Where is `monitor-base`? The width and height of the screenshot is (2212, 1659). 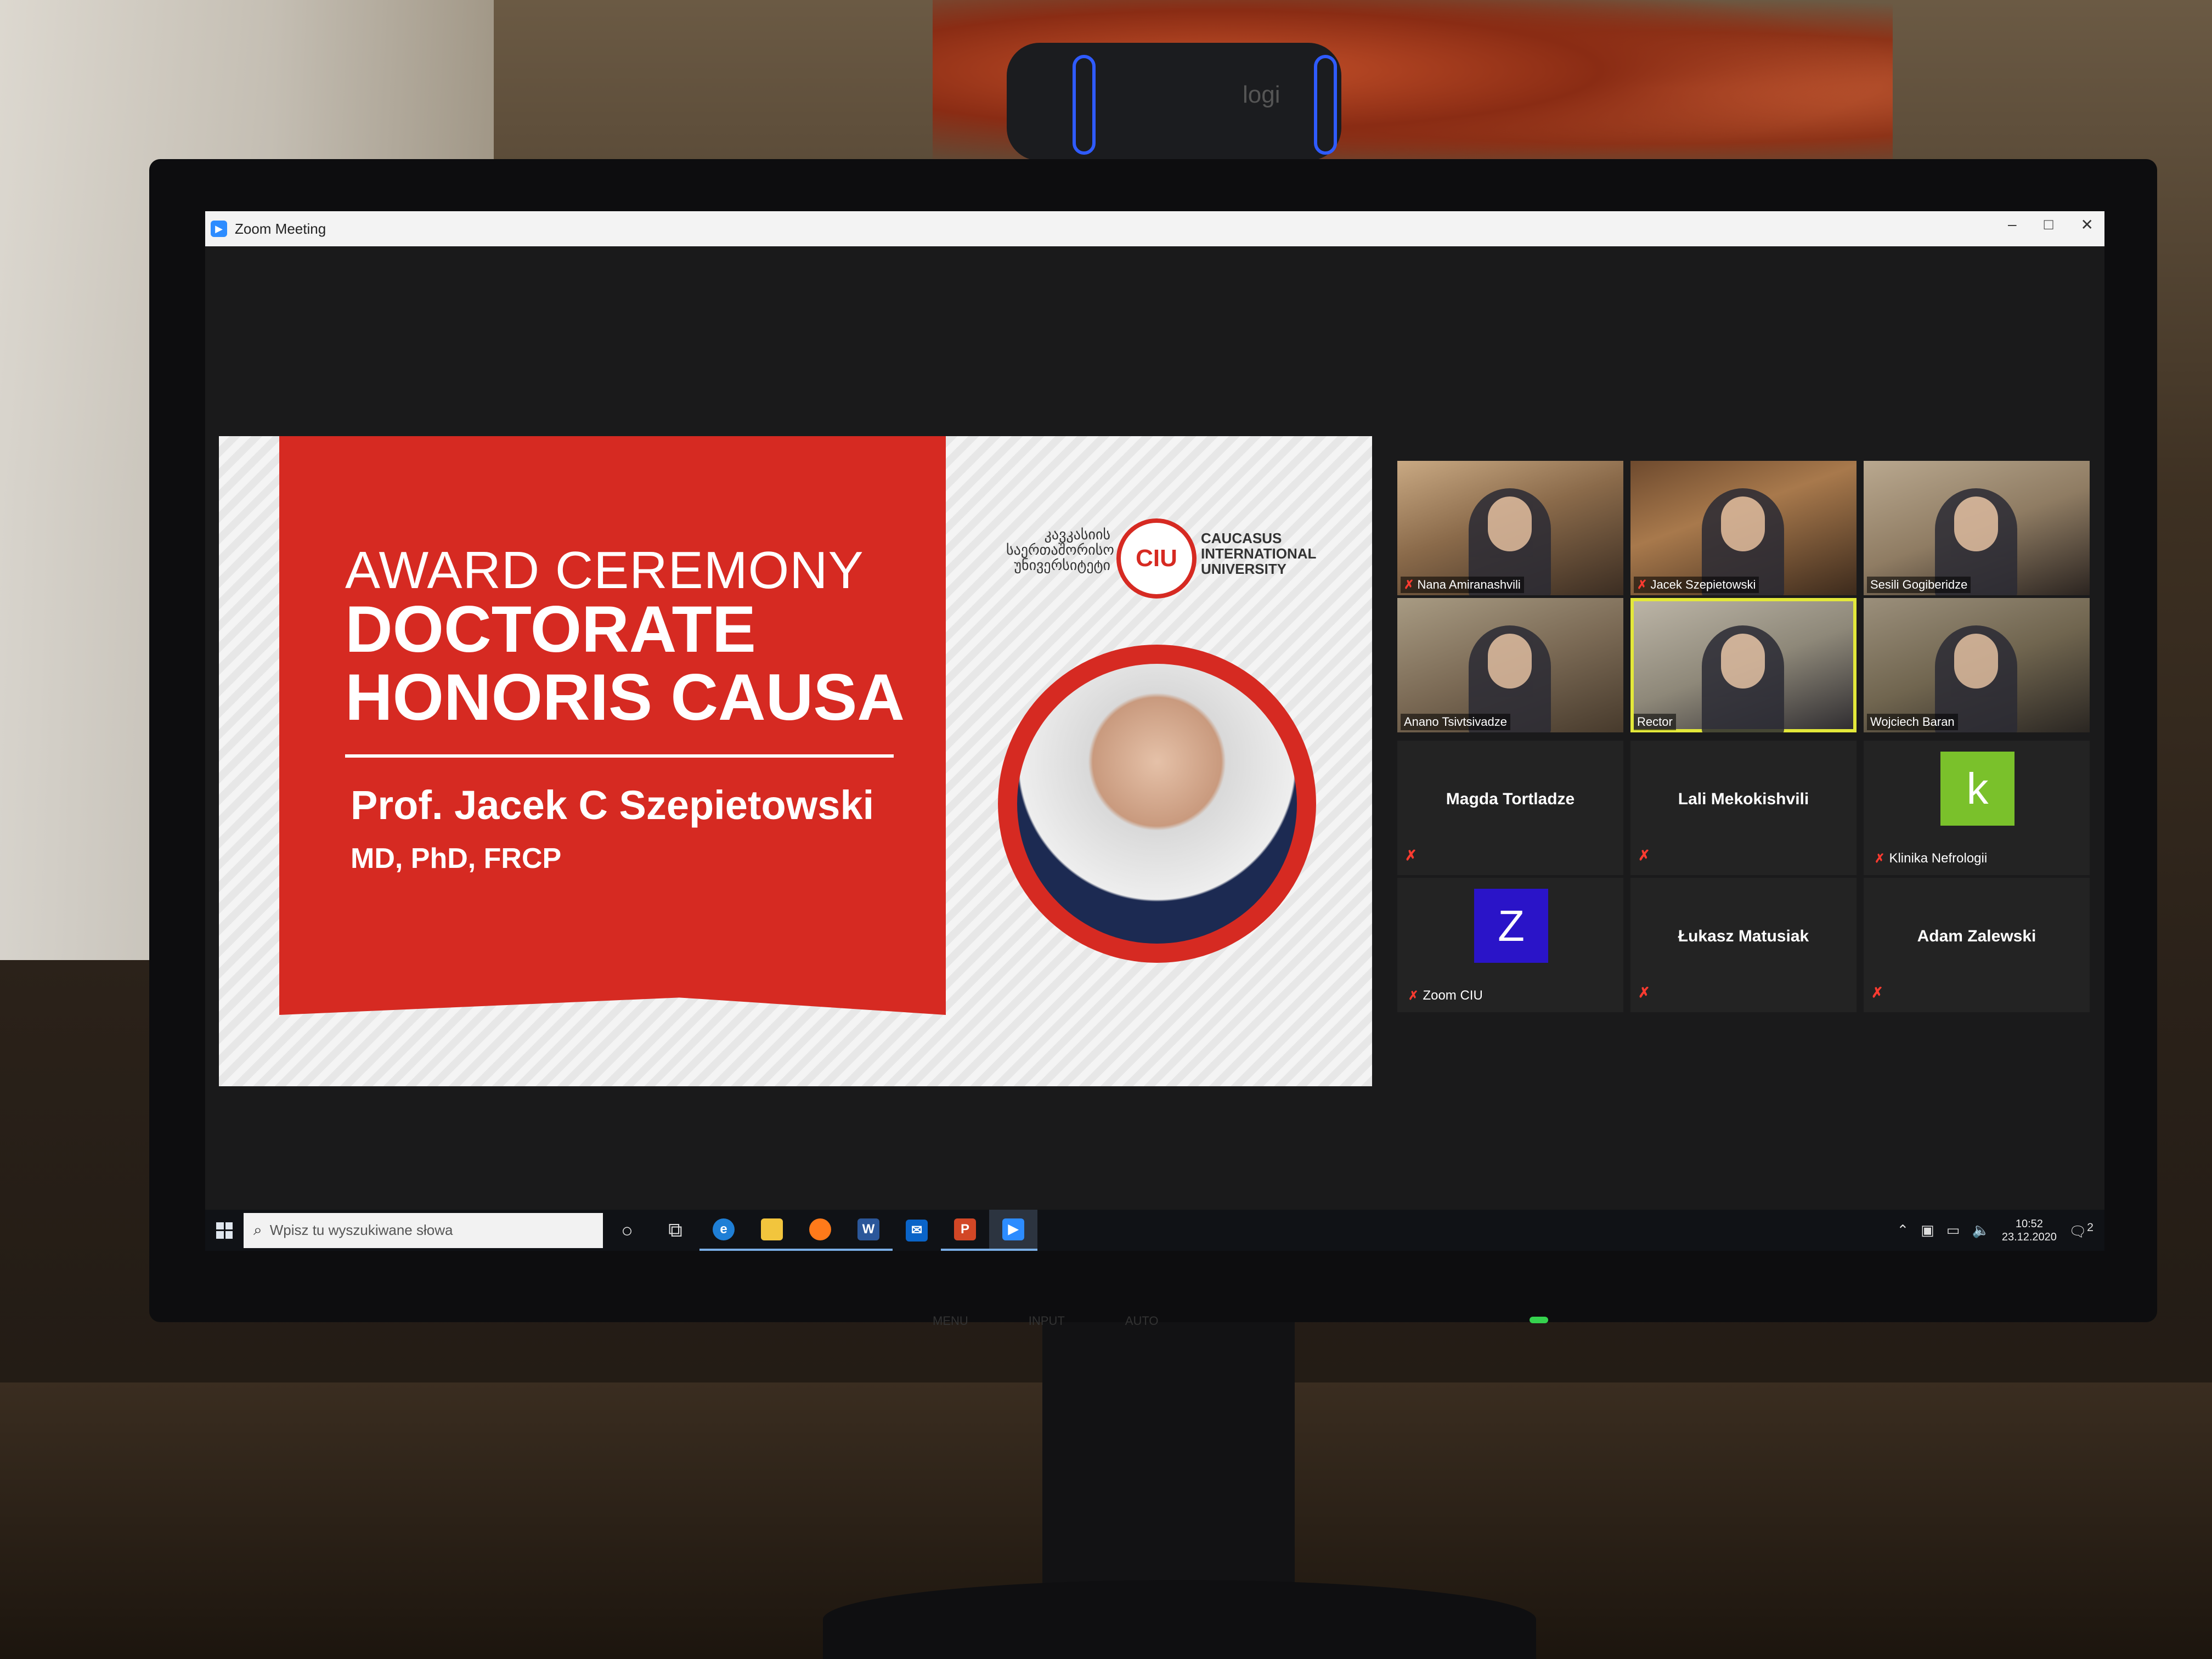
monitor-base is located at coordinates (1180, 1620).